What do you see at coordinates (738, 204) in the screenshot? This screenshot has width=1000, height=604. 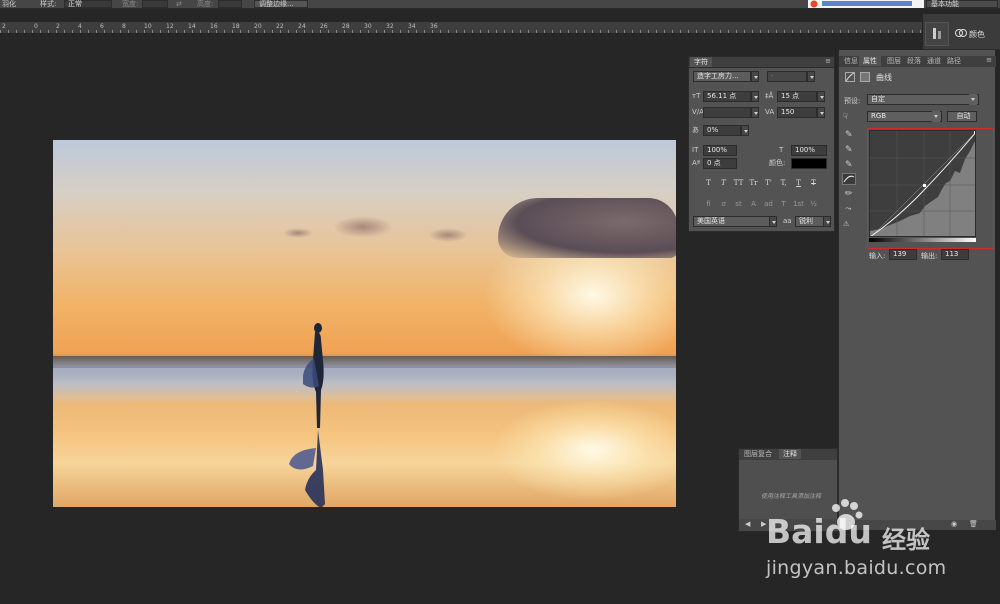 I see `swash-button: st` at bounding box center [738, 204].